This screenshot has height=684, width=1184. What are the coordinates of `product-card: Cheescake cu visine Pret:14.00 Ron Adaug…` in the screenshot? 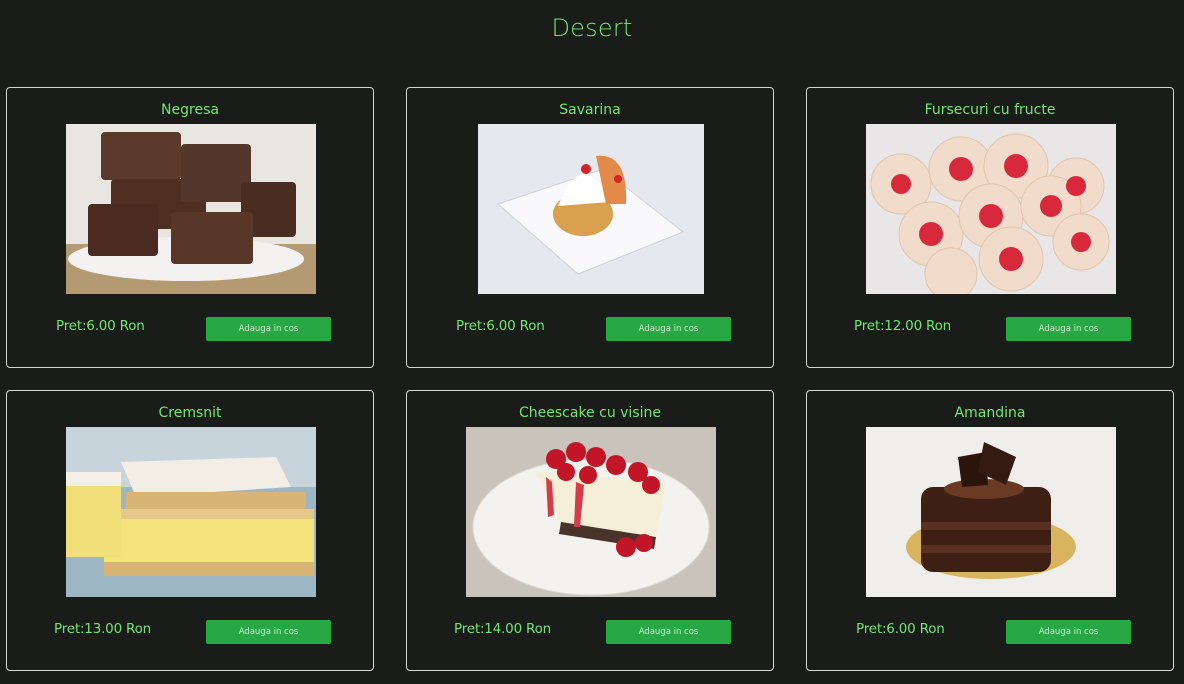 It's located at (590, 530).